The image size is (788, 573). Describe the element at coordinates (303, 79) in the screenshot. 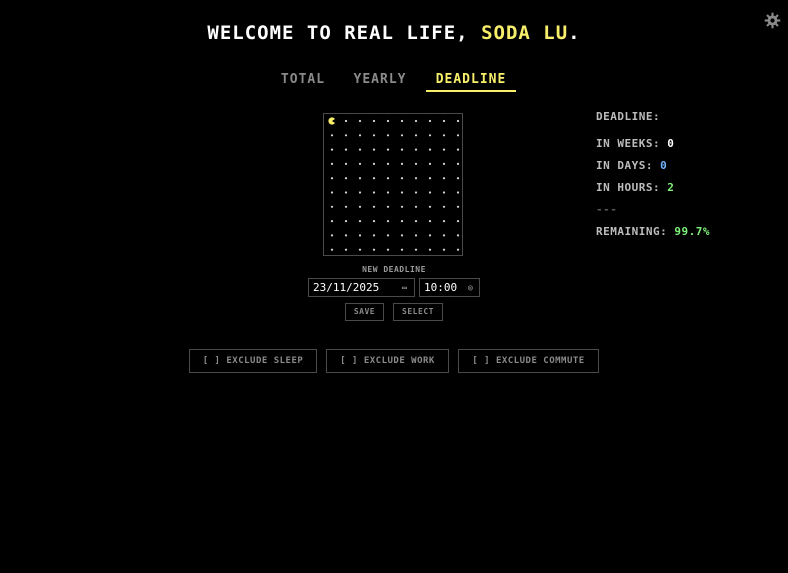

I see `tab-total: TOTAL` at that location.